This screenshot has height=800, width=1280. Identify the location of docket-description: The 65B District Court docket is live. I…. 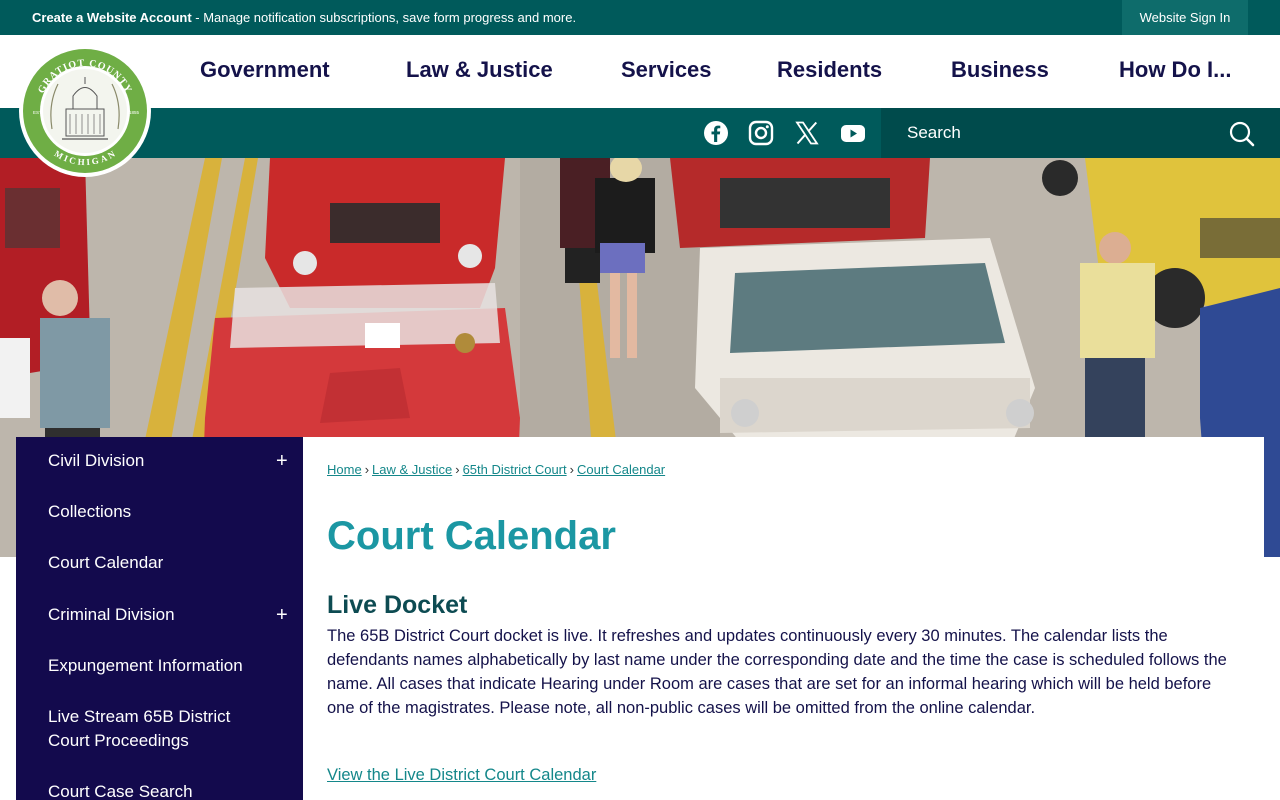
(777, 672).